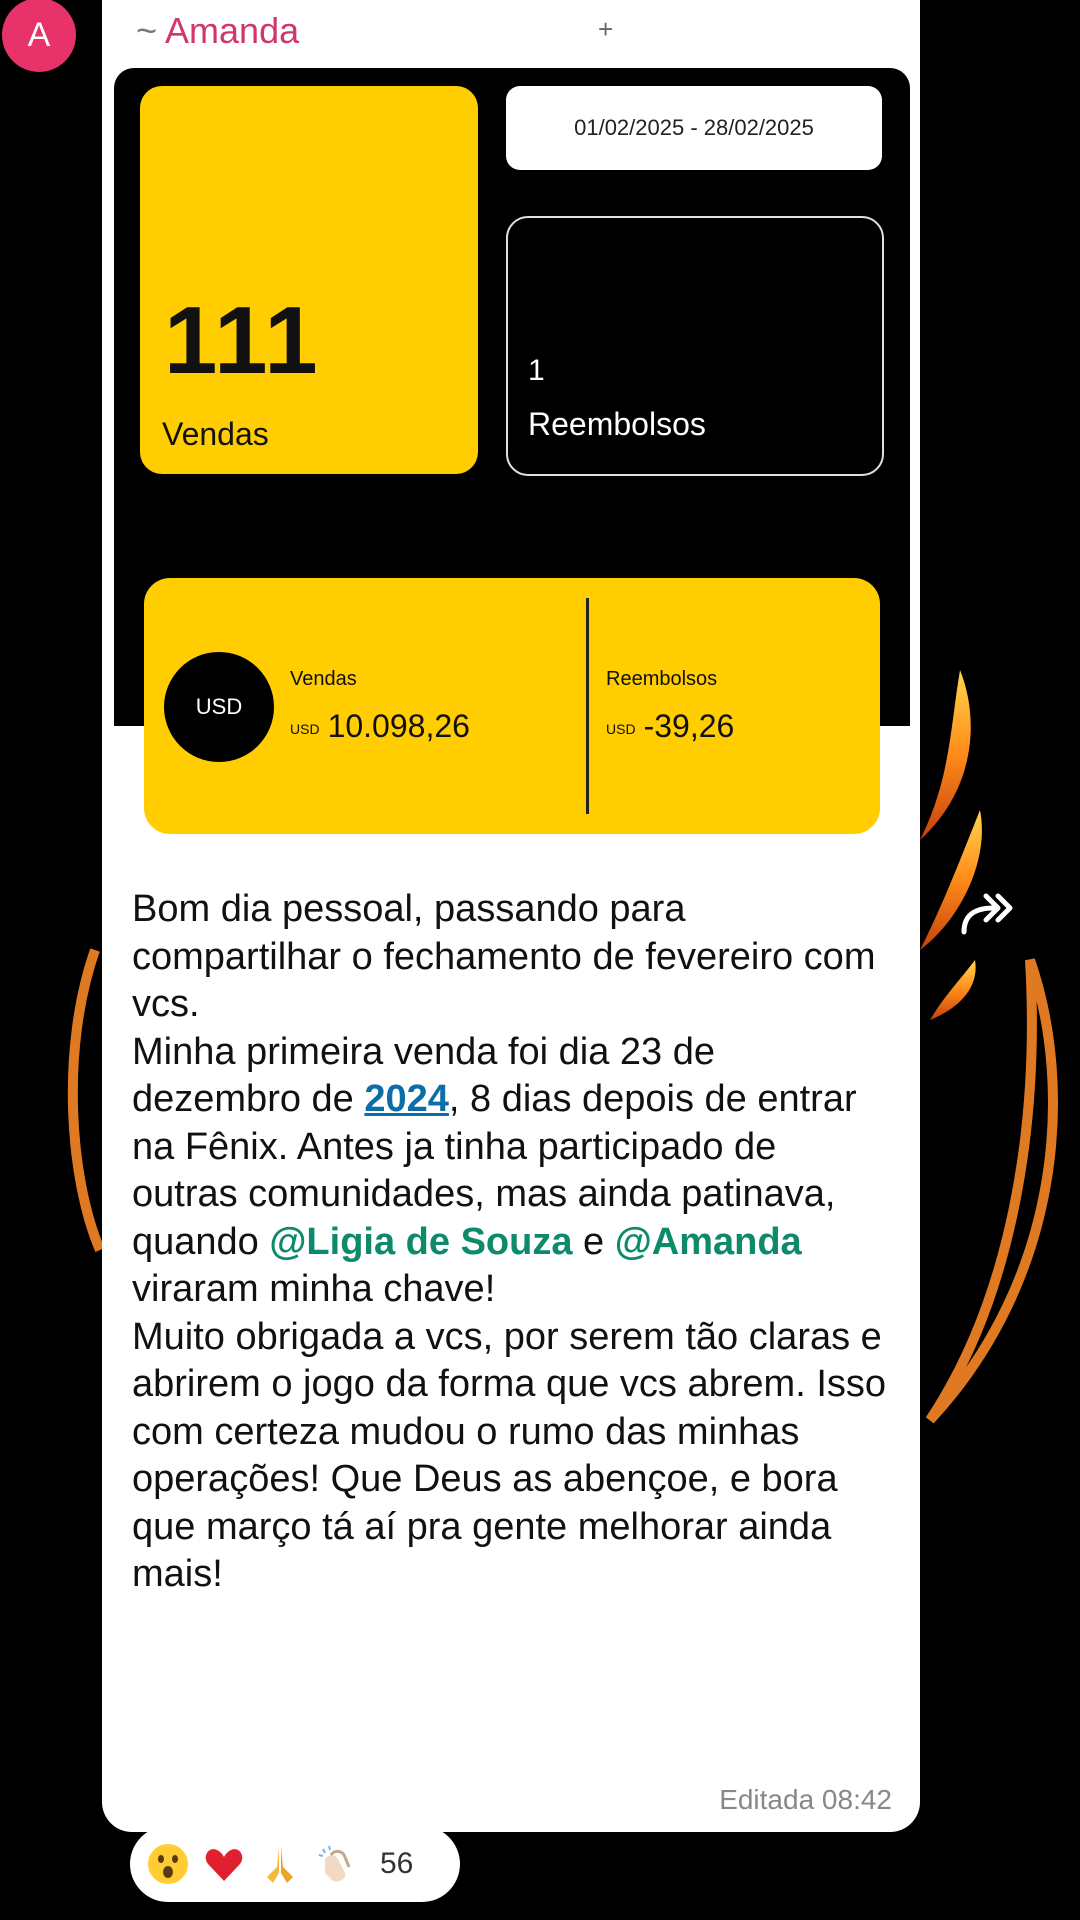  I want to click on message-text-segment: e, so click(593, 1241).